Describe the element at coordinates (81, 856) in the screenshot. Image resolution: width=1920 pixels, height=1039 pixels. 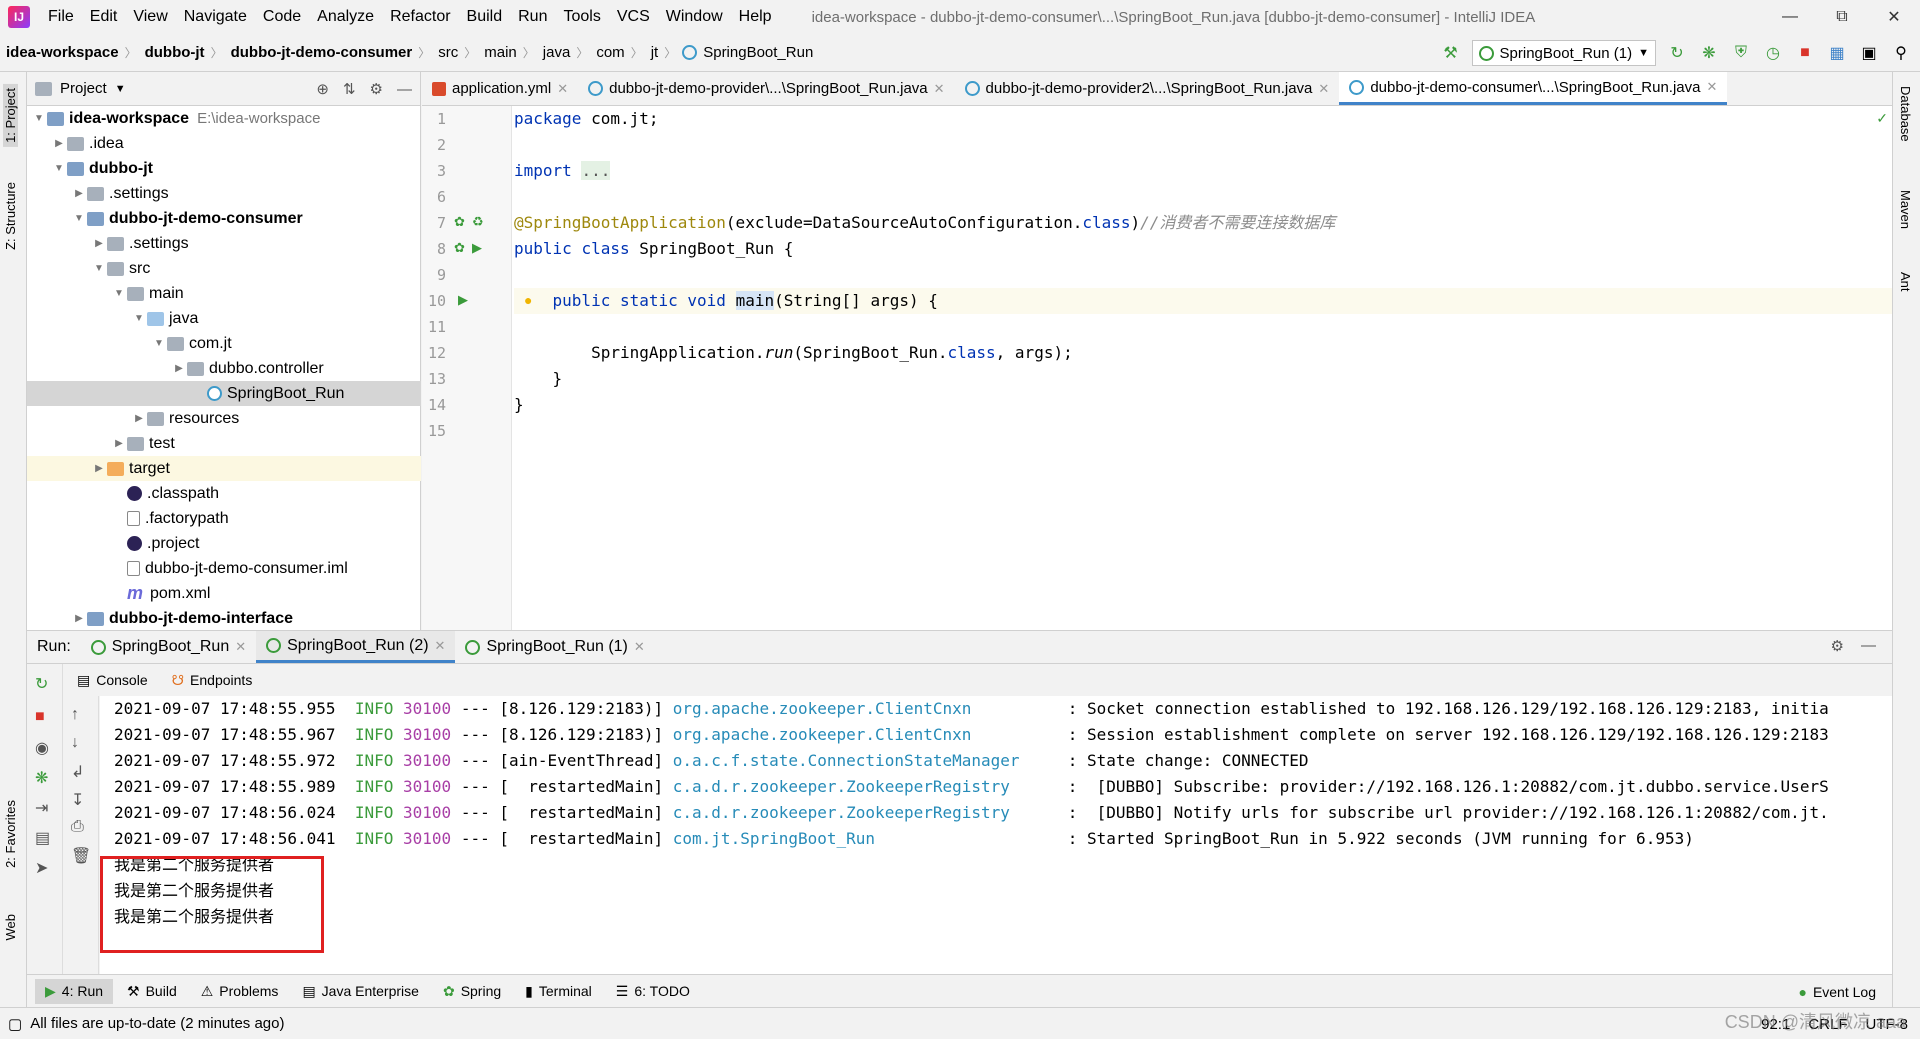
I see `trash-icon: 🗑` at that location.